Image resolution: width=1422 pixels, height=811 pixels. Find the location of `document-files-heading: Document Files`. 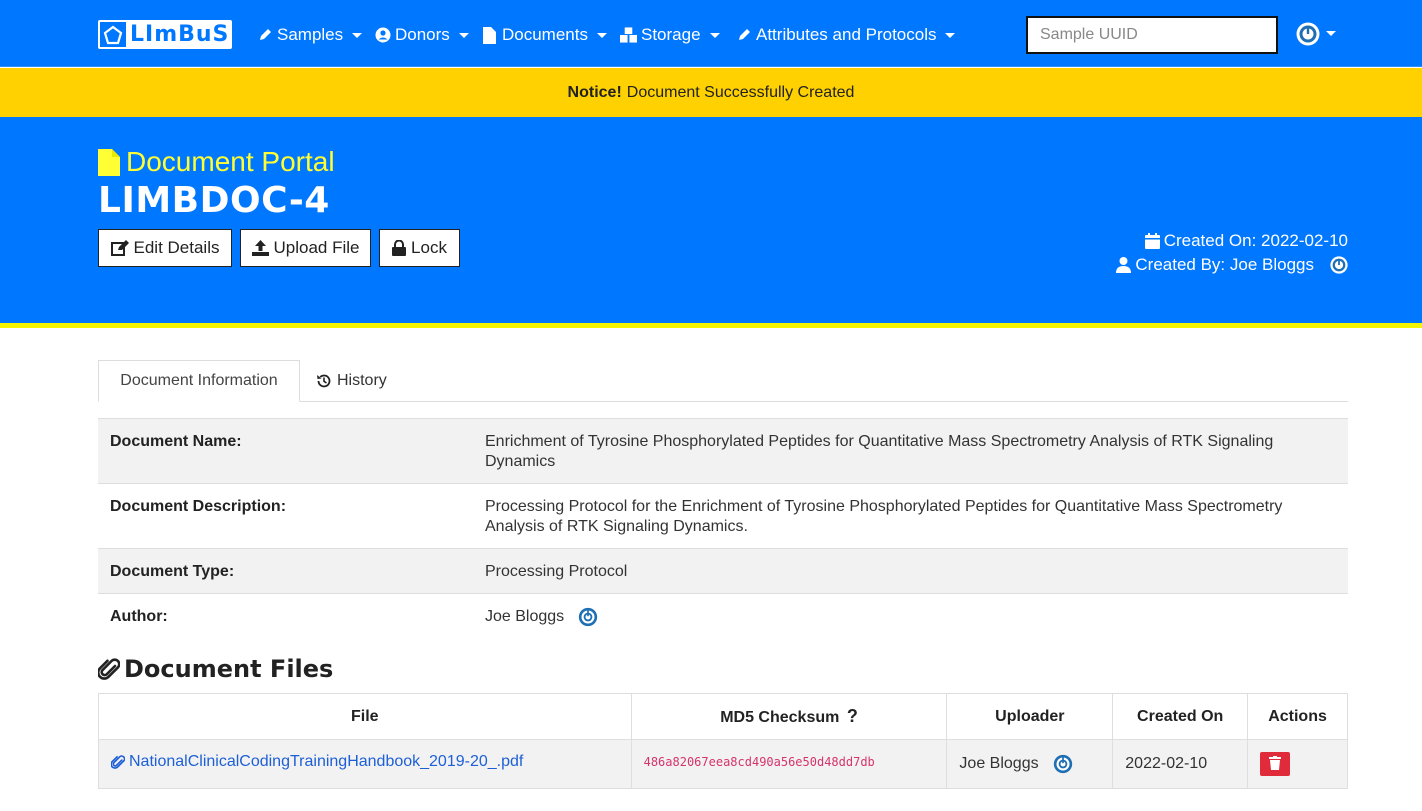

document-files-heading: Document Files is located at coordinates (215, 669).